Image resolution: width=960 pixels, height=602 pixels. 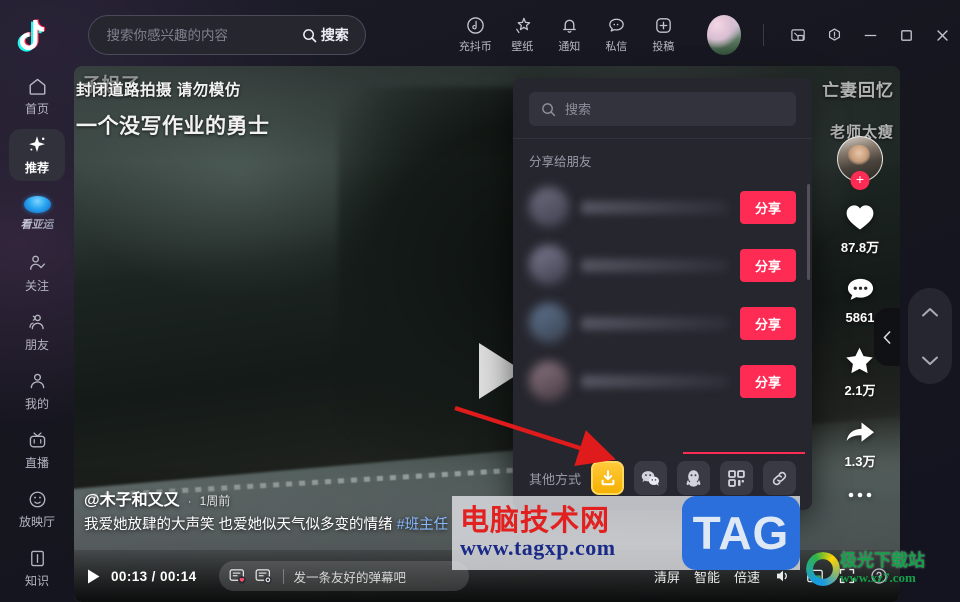 What do you see at coordinates (158, 90) in the screenshot?
I see `video-overlay-line1: 封闭道路拍摄 请勿模仿` at bounding box center [158, 90].